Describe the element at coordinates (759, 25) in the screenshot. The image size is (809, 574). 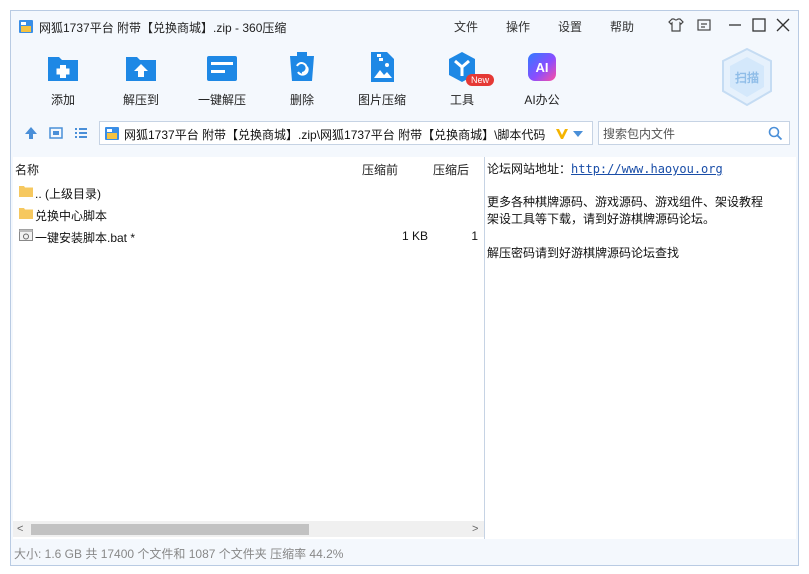
I see `maximize-icon` at that location.